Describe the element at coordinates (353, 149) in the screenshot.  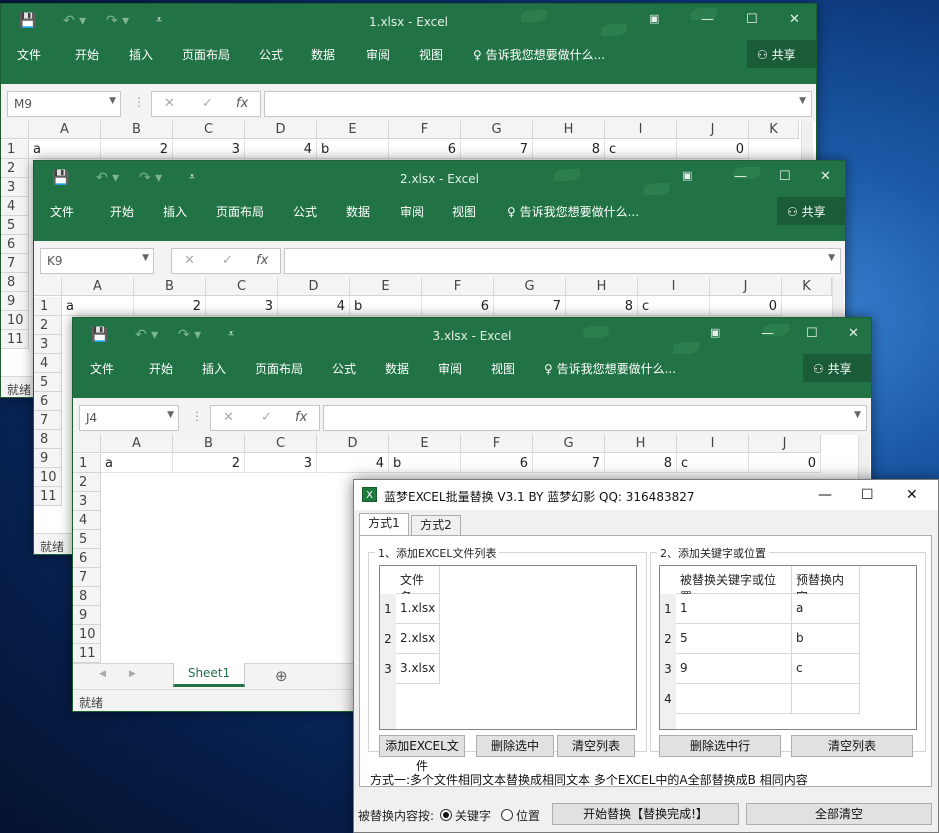
I see `cell: b` at that location.